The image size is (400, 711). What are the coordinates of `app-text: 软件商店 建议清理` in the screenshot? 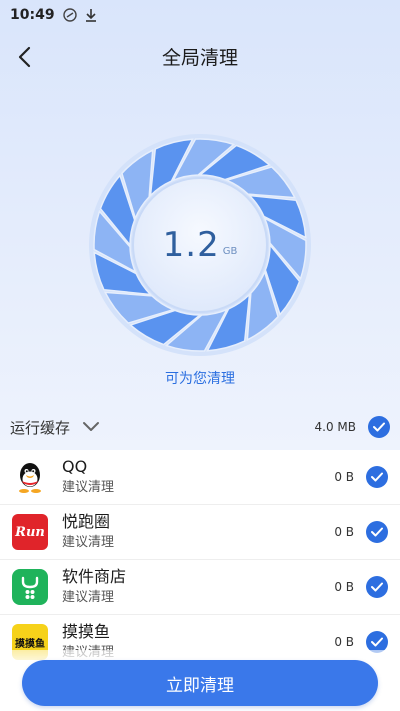 It's located at (94, 587).